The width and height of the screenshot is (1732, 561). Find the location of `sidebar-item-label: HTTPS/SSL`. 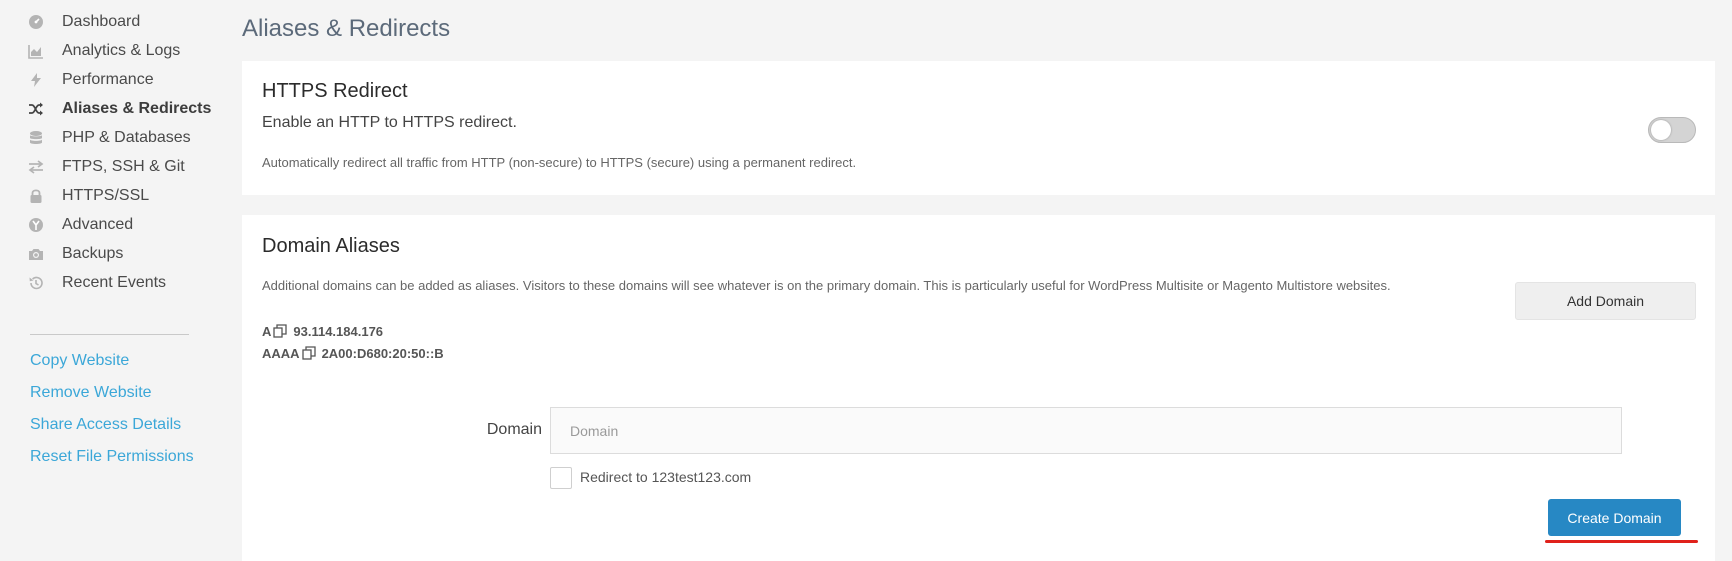

sidebar-item-label: HTTPS/SSL is located at coordinates (106, 195).